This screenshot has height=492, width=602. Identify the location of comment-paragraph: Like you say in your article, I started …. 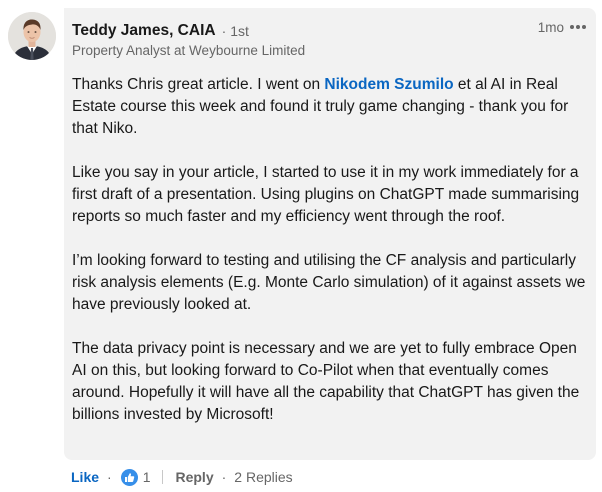
(326, 194).